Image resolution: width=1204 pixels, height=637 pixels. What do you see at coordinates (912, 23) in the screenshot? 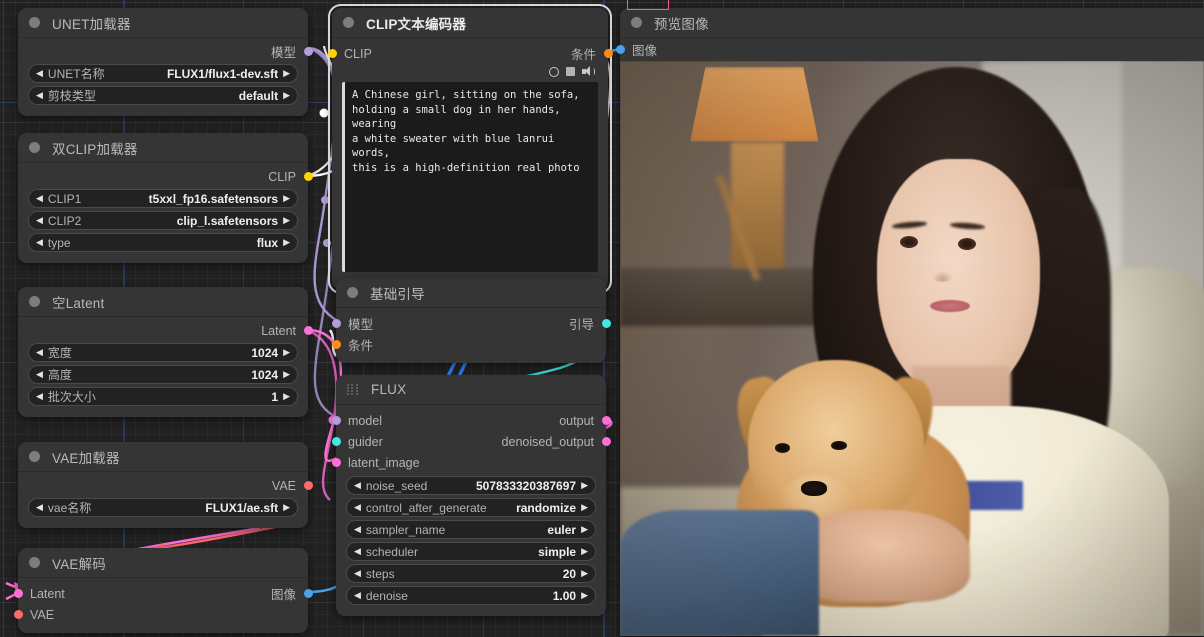
I see `node-header: 预览图像` at bounding box center [912, 23].